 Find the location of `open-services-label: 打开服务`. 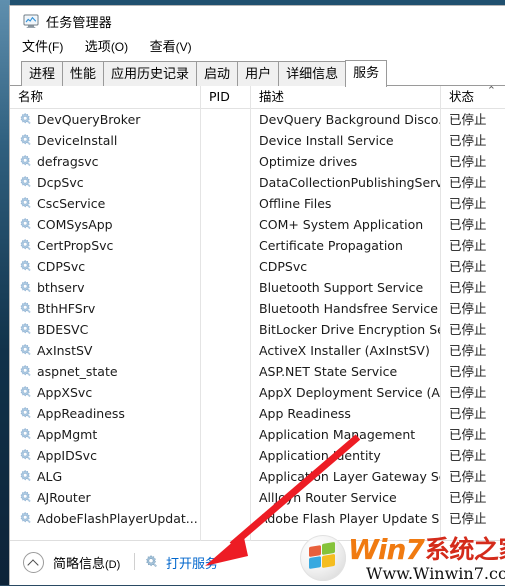

open-services-label: 打开服务 is located at coordinates (192, 564).